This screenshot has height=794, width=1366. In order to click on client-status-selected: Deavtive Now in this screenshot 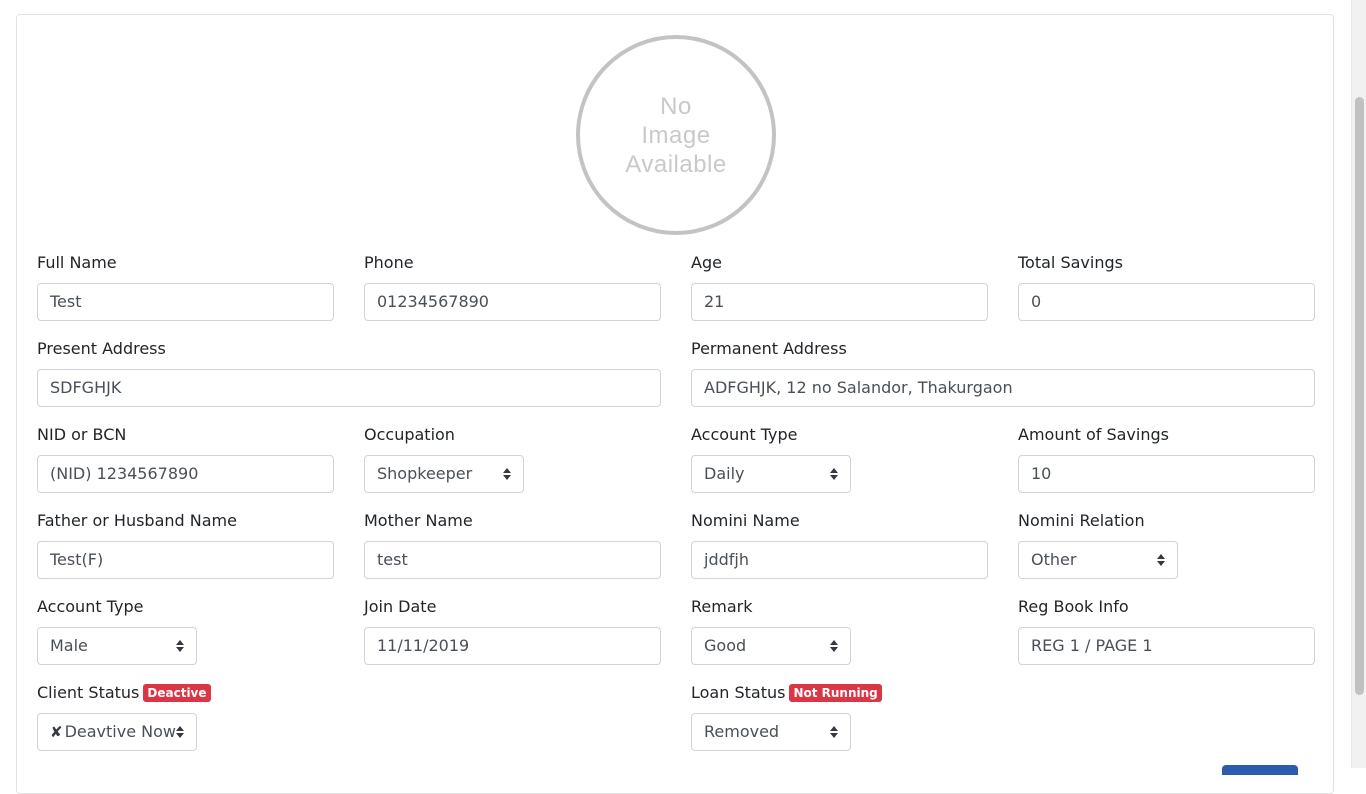, I will do `click(120, 731)`.